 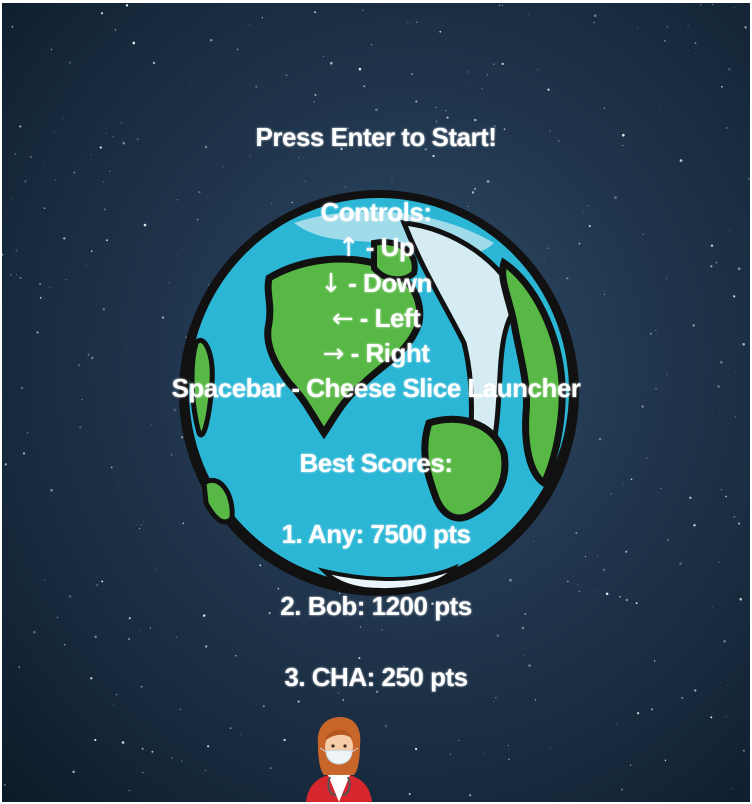 What do you see at coordinates (339, 759) in the screenshot?
I see `nurse-character` at bounding box center [339, 759].